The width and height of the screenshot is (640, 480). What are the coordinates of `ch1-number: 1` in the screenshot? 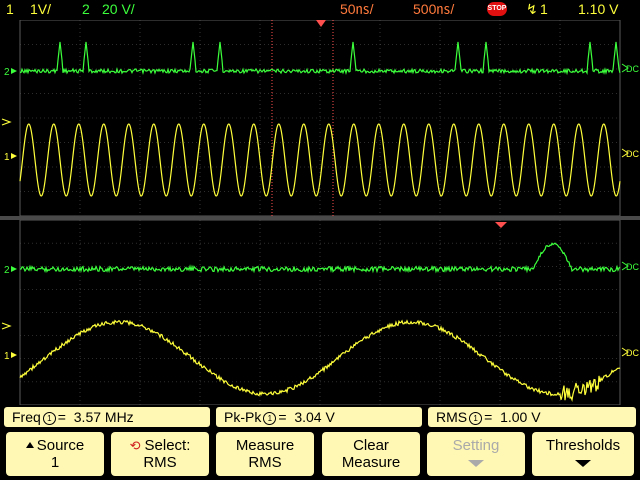 It's located at (10, 9).